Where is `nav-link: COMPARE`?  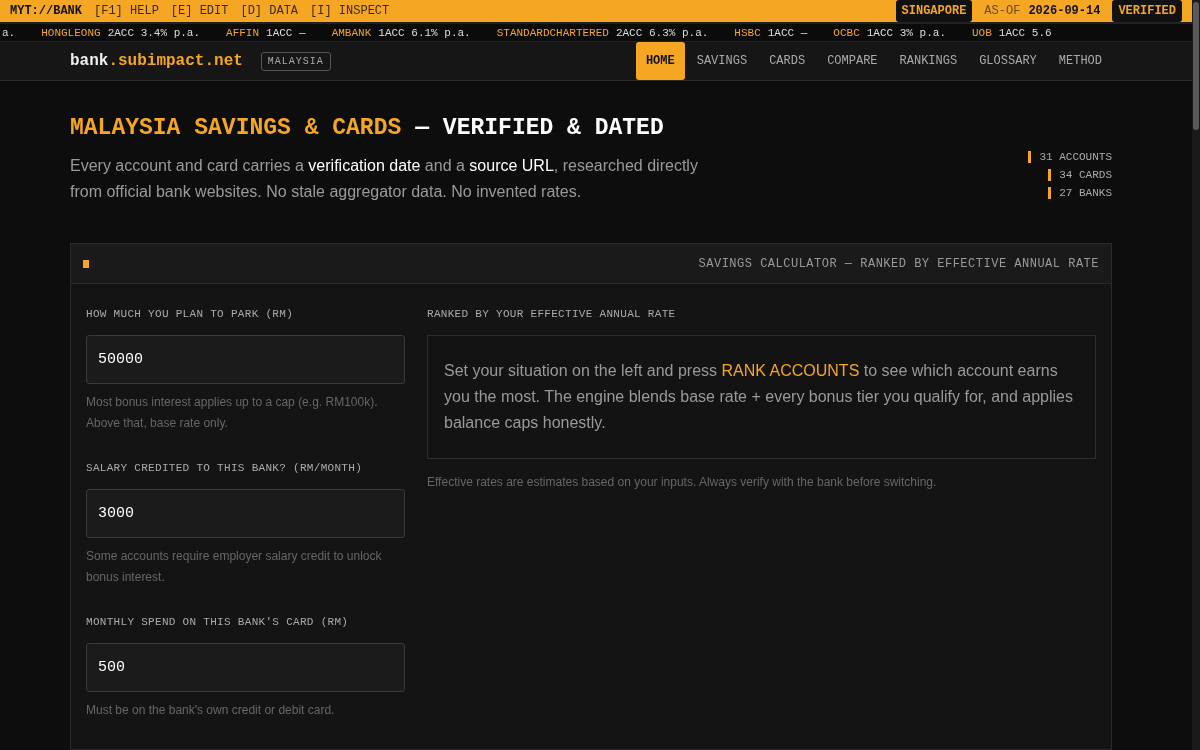
nav-link: COMPARE is located at coordinates (852, 61).